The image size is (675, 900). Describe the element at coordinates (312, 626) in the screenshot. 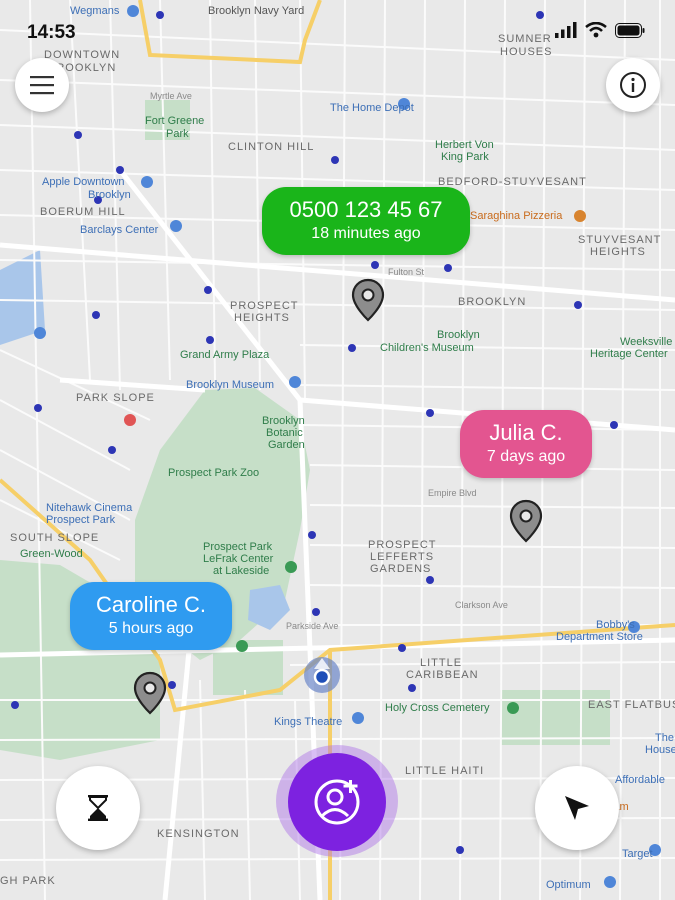

I see `map-label: Parkside Ave` at that location.